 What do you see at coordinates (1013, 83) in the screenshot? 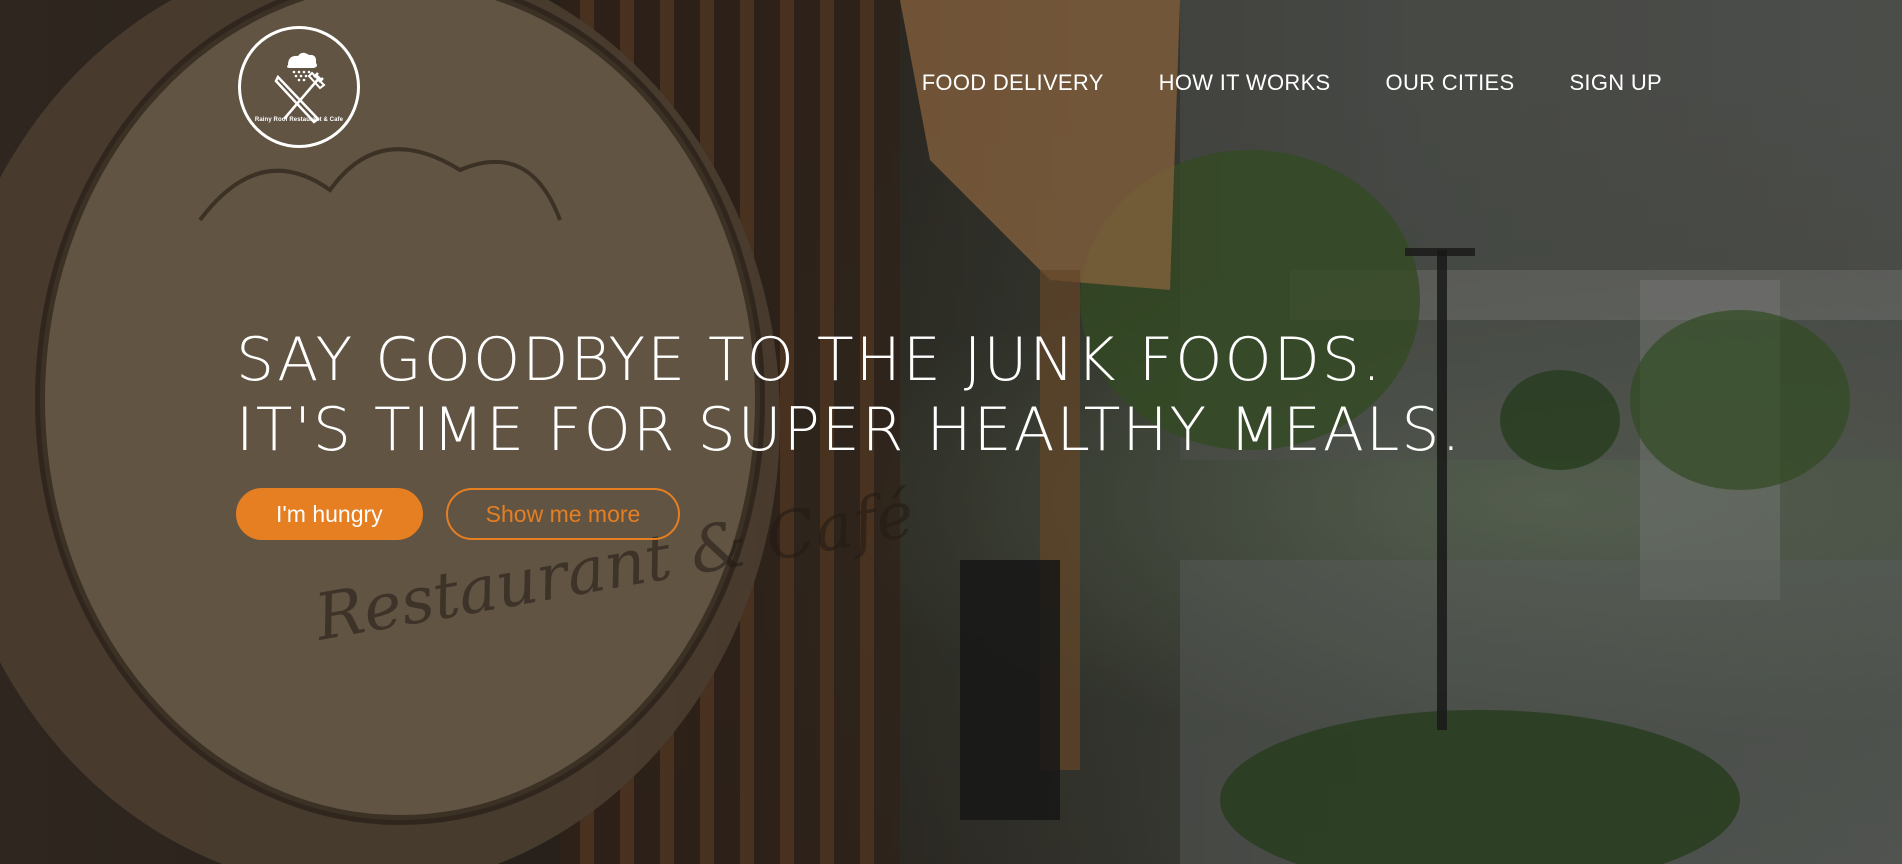
I see `nav-food-delivery: FOOD DELIVERY` at bounding box center [1013, 83].